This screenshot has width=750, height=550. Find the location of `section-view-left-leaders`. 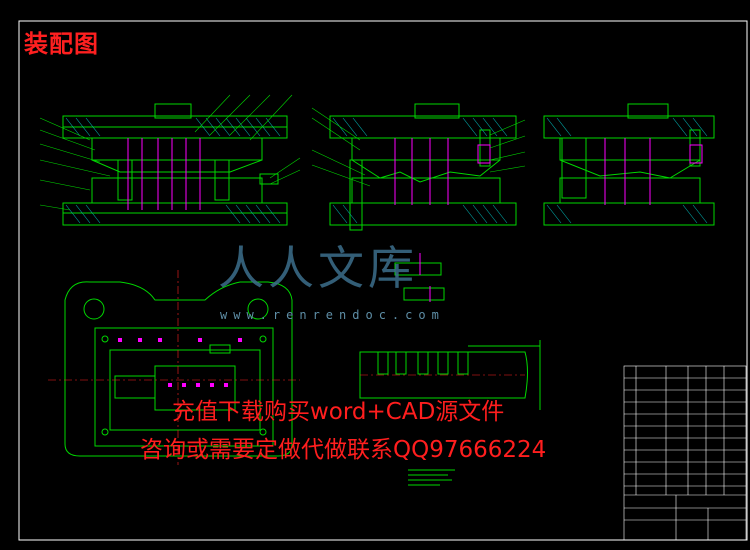

section-view-left-leaders is located at coordinates (170, 152).